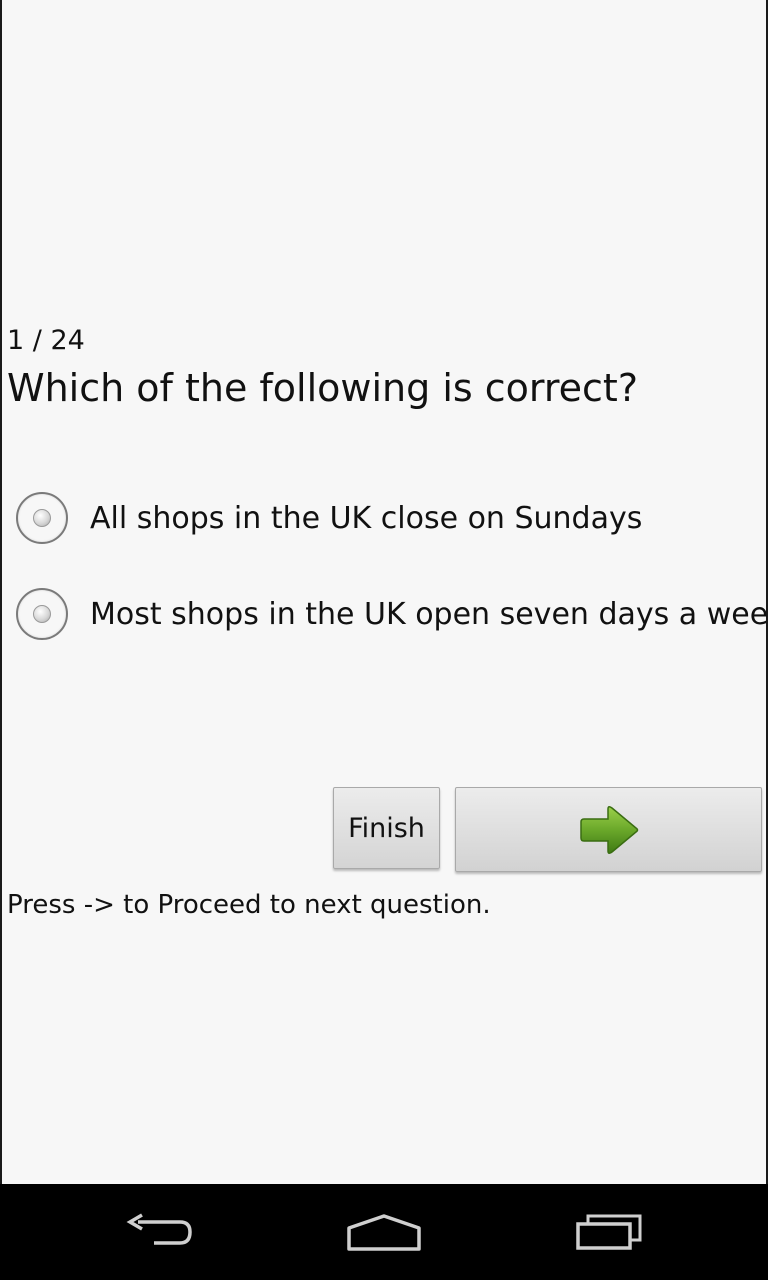 The width and height of the screenshot is (768, 1280). What do you see at coordinates (366, 518) in the screenshot?
I see `answer-option-label: All shops in the UK close on Sundays` at bounding box center [366, 518].